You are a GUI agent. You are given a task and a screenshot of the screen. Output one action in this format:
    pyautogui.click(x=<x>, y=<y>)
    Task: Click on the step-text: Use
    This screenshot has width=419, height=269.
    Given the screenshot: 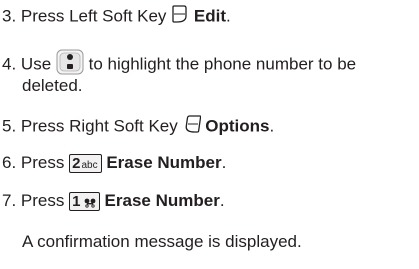 What is the action you would take?
    pyautogui.click(x=36, y=64)
    